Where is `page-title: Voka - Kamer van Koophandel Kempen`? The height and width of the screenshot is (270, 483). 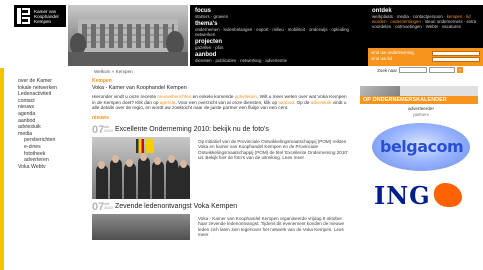 page-title: Voka - Kamer van Koophandel Kempen is located at coordinates (139, 88).